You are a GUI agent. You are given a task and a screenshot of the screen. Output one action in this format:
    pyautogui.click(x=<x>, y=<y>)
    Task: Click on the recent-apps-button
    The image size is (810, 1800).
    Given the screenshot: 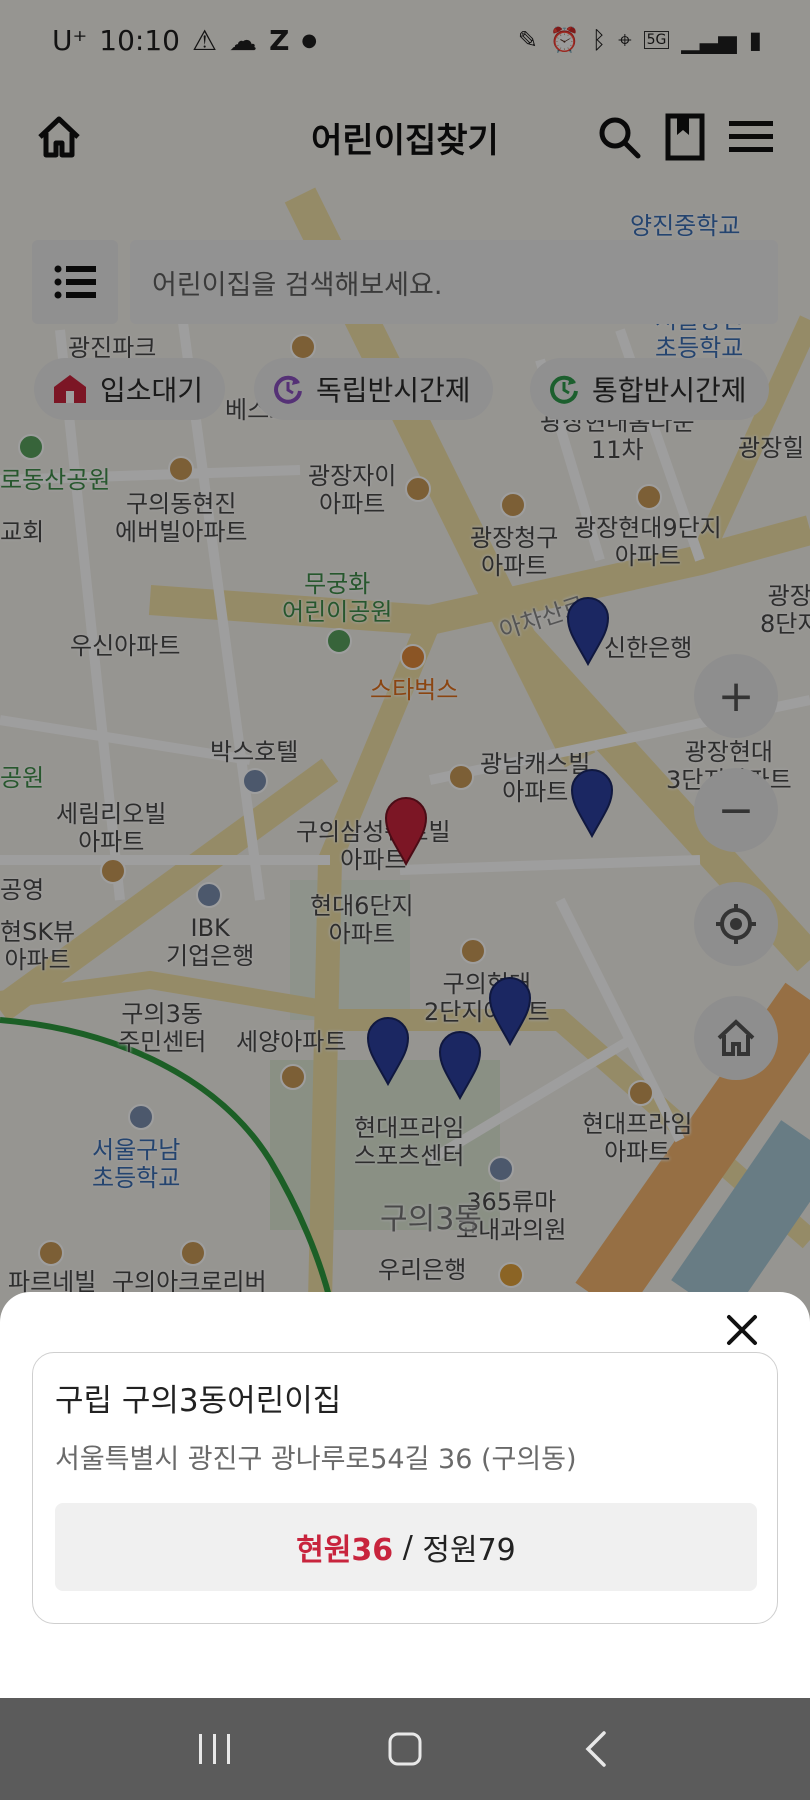 What is the action you would take?
    pyautogui.click(x=215, y=1749)
    